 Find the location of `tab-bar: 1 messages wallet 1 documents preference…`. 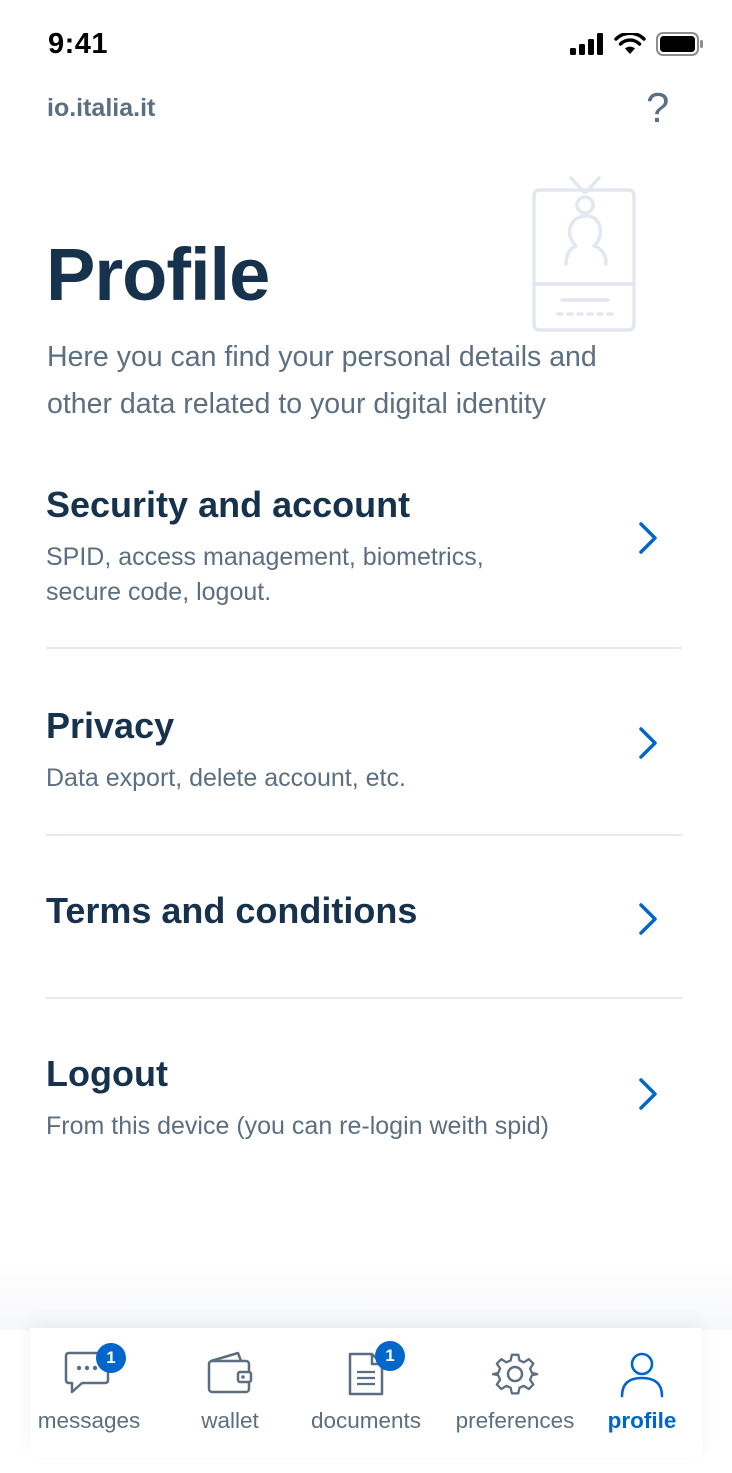

tab-bar: 1 messages wallet 1 documents preference… is located at coordinates (366, 1393).